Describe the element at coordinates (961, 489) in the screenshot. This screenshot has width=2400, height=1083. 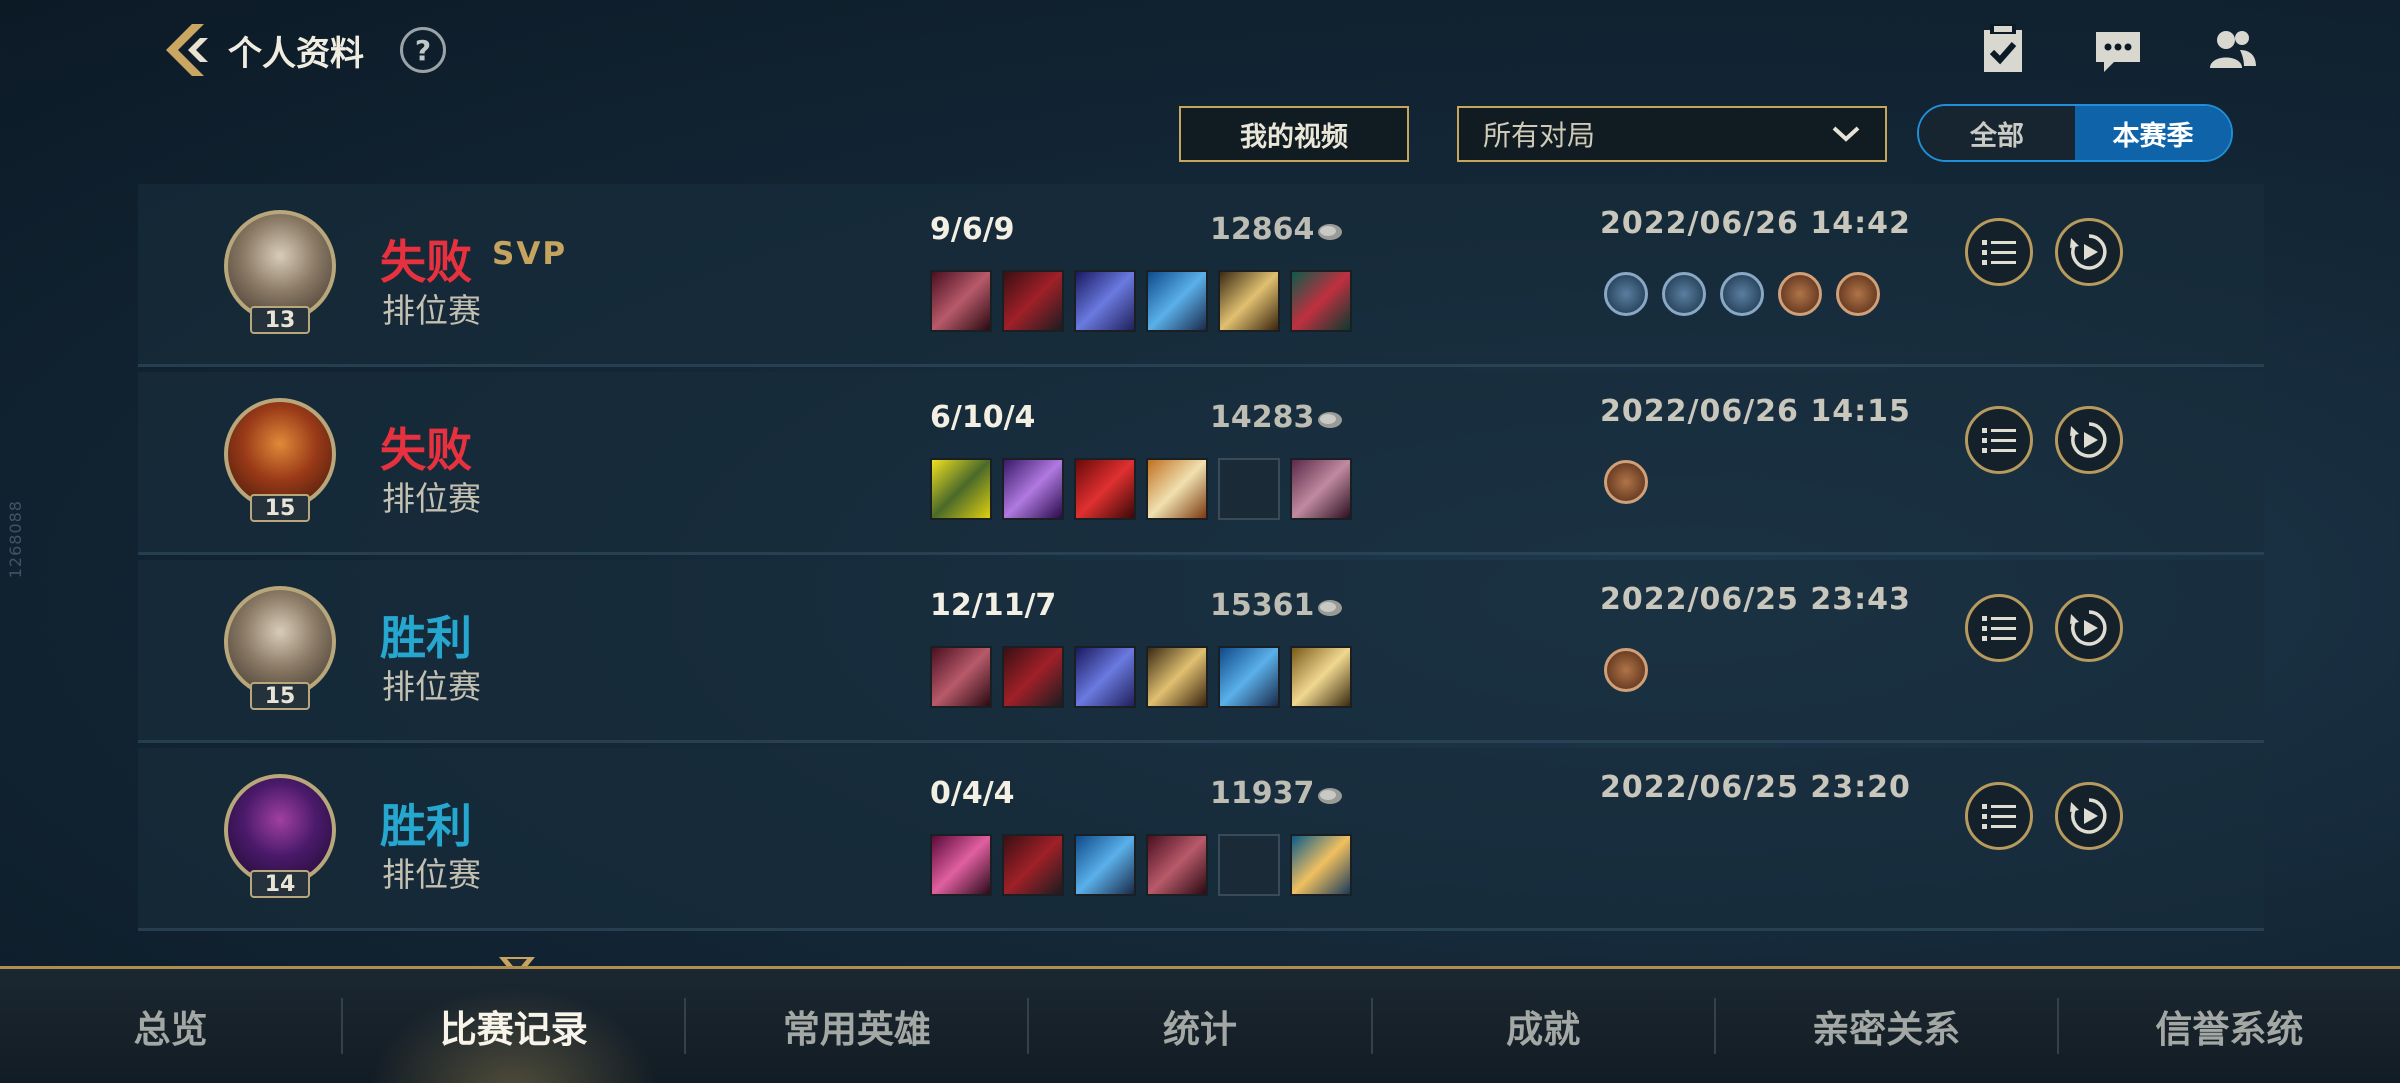
I see `item-triangle-icon` at that location.